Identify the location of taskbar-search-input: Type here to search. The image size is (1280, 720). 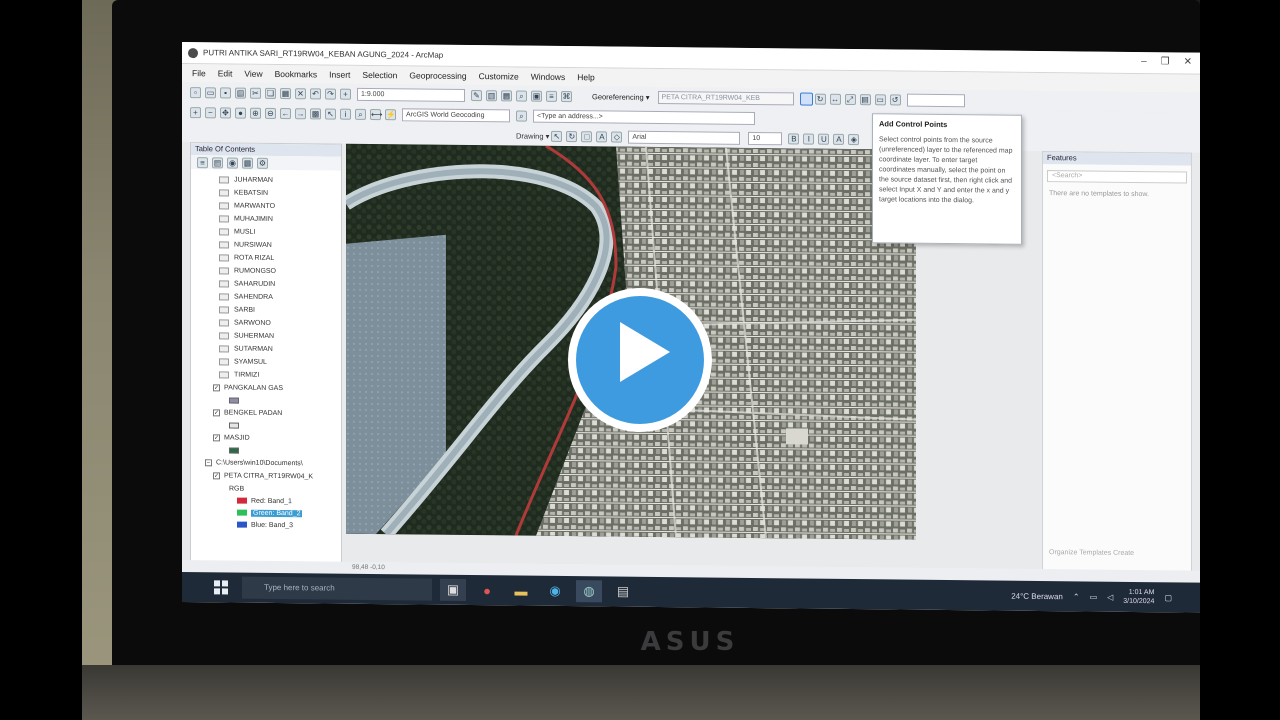
(337, 588).